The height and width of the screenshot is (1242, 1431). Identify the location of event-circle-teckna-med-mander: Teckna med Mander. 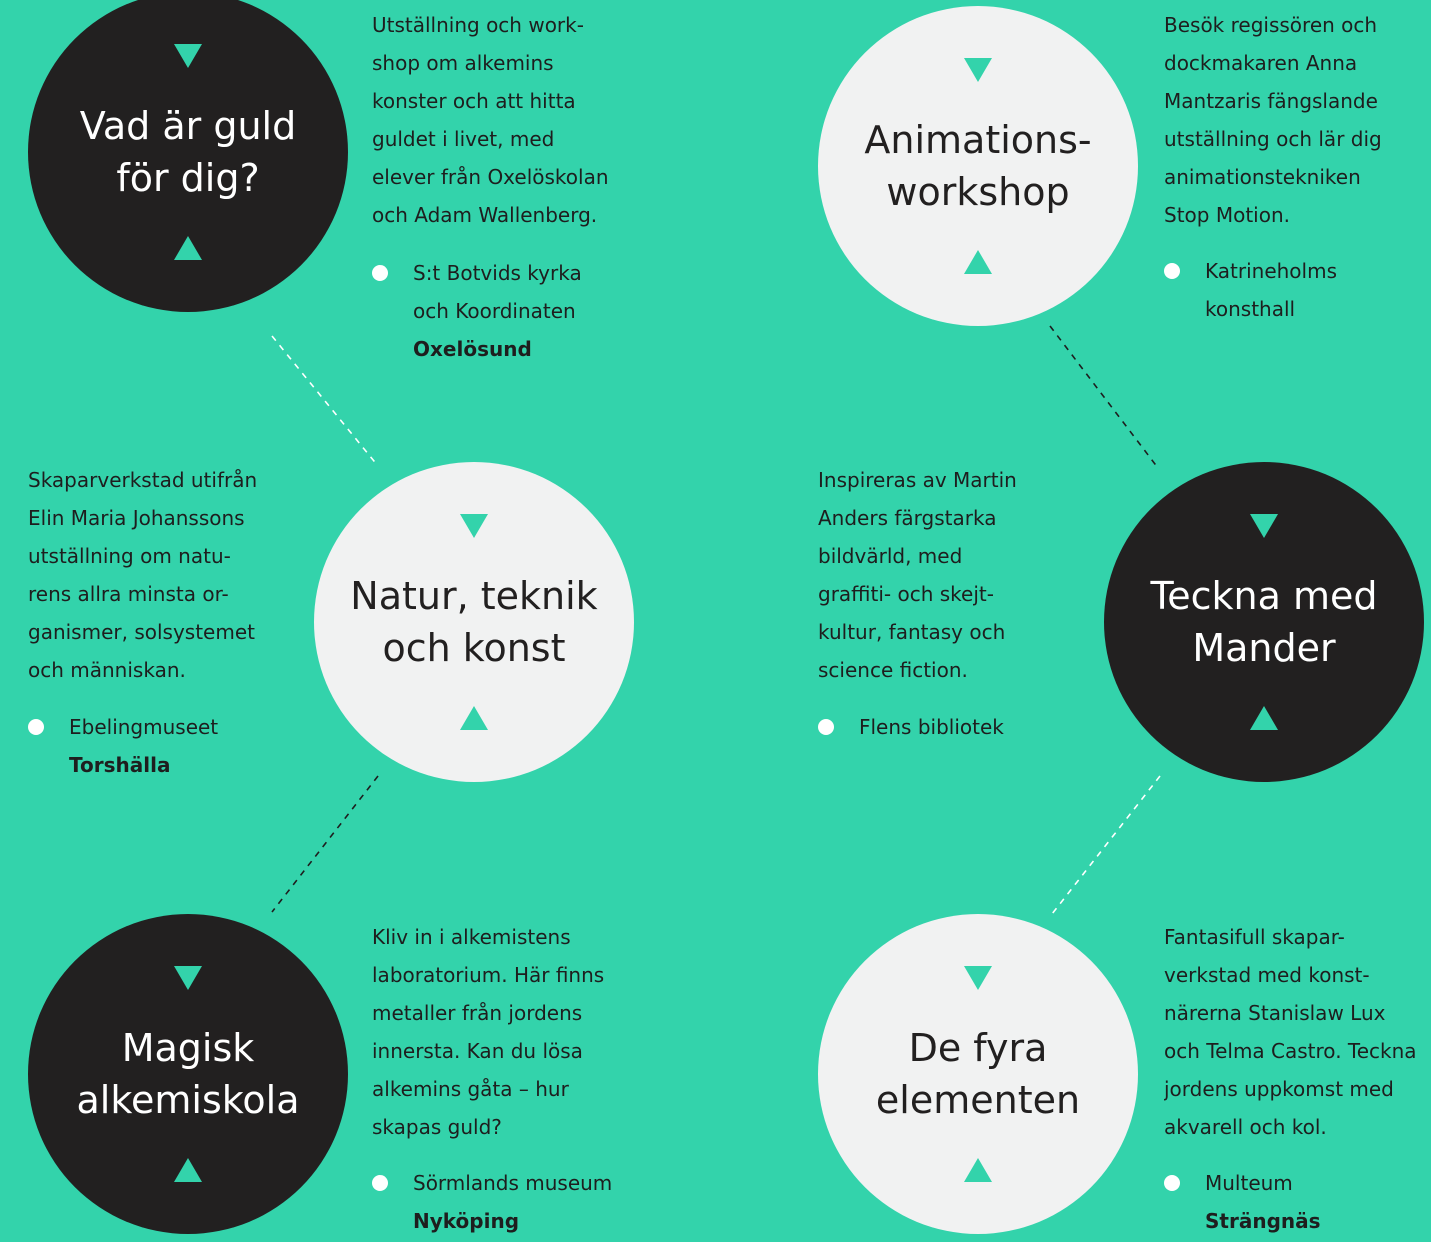
(1264, 622).